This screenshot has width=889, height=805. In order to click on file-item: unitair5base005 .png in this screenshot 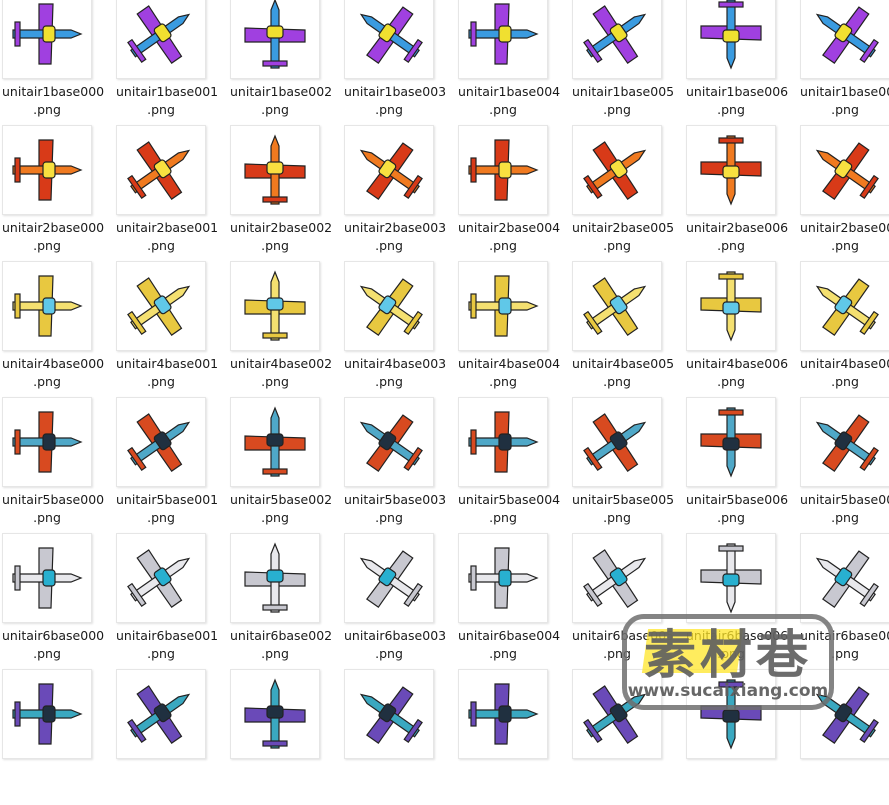, I will do `click(627, 465)`.